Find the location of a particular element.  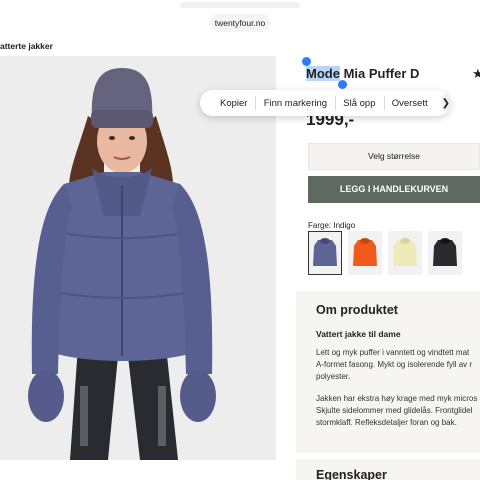

star-icon: ★ is located at coordinates (476, 74).